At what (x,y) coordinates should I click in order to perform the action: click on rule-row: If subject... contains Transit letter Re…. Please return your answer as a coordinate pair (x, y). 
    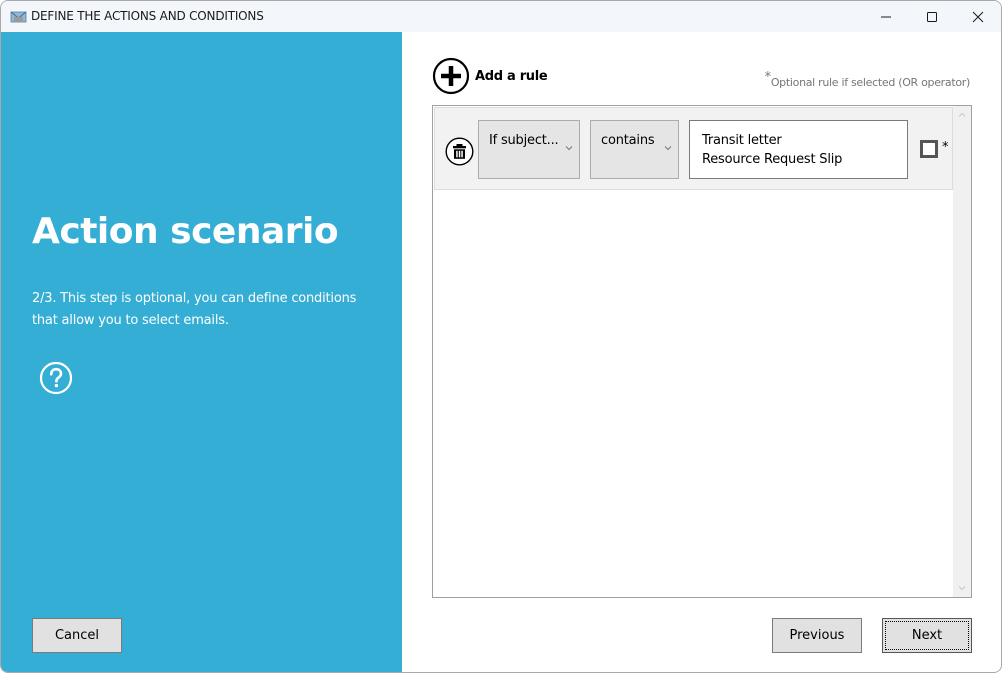
    Looking at the image, I should click on (693, 148).